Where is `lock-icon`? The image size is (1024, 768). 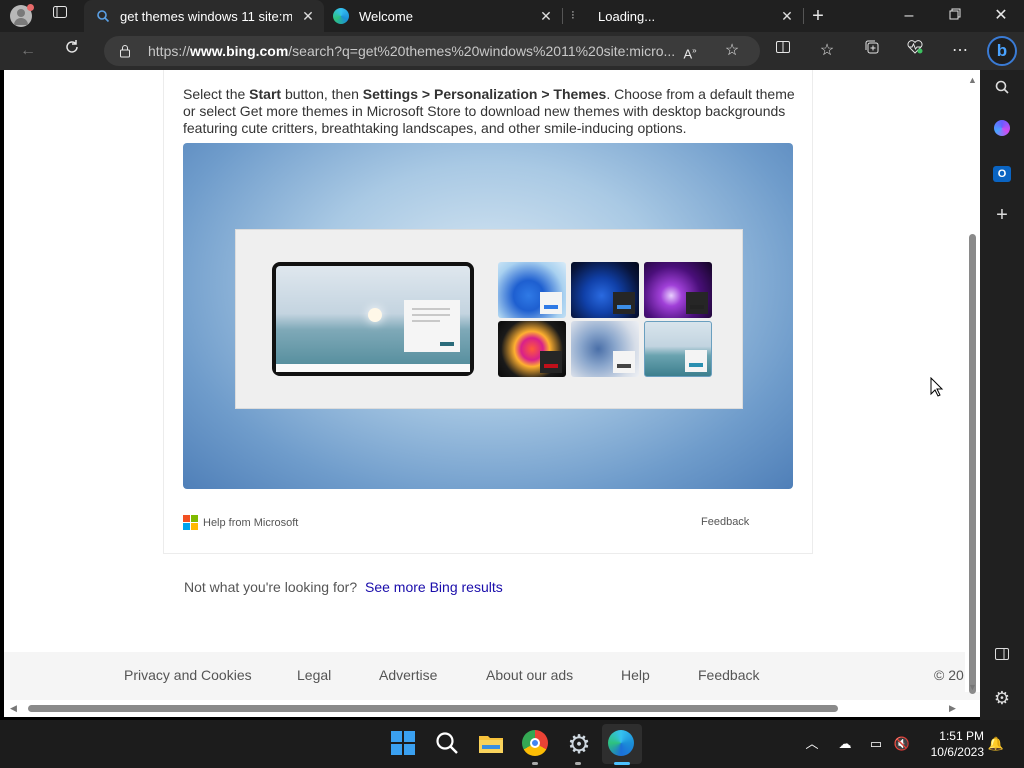
lock-icon is located at coordinates (125, 51).